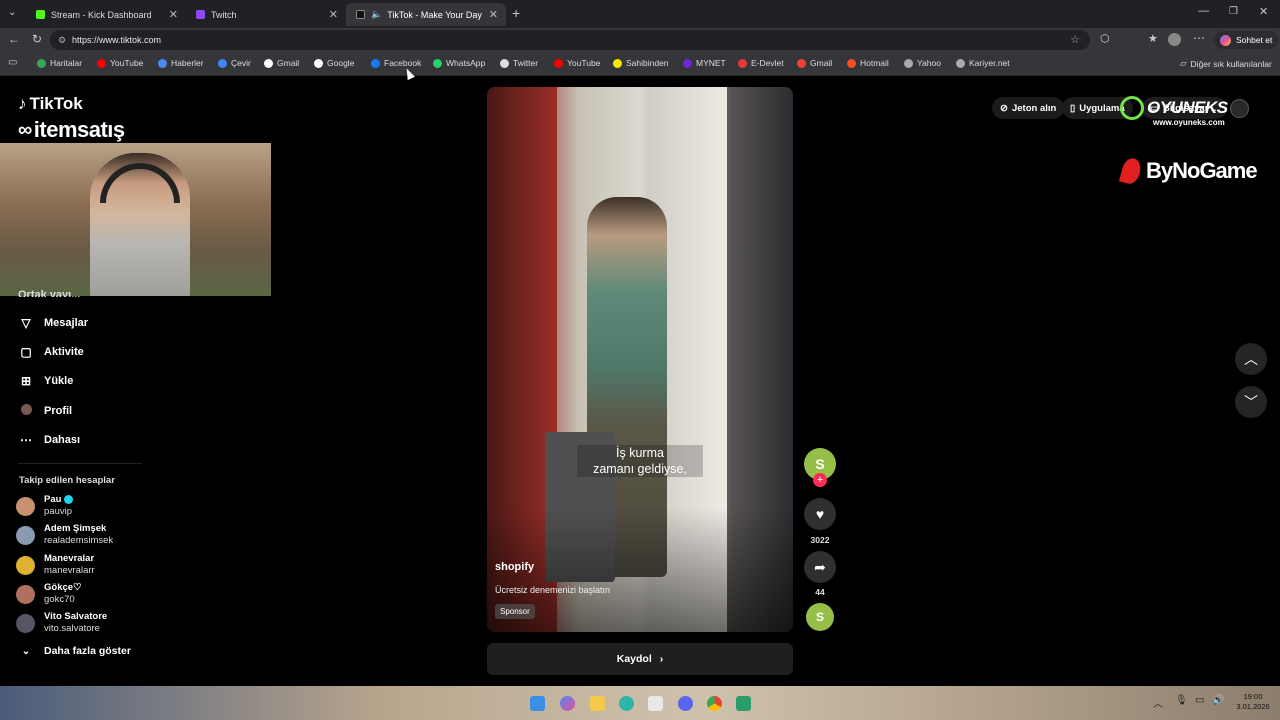 Image resolution: width=1280 pixels, height=720 pixels. What do you see at coordinates (597, 703) in the screenshot?
I see `file-explorer-icon` at bounding box center [597, 703].